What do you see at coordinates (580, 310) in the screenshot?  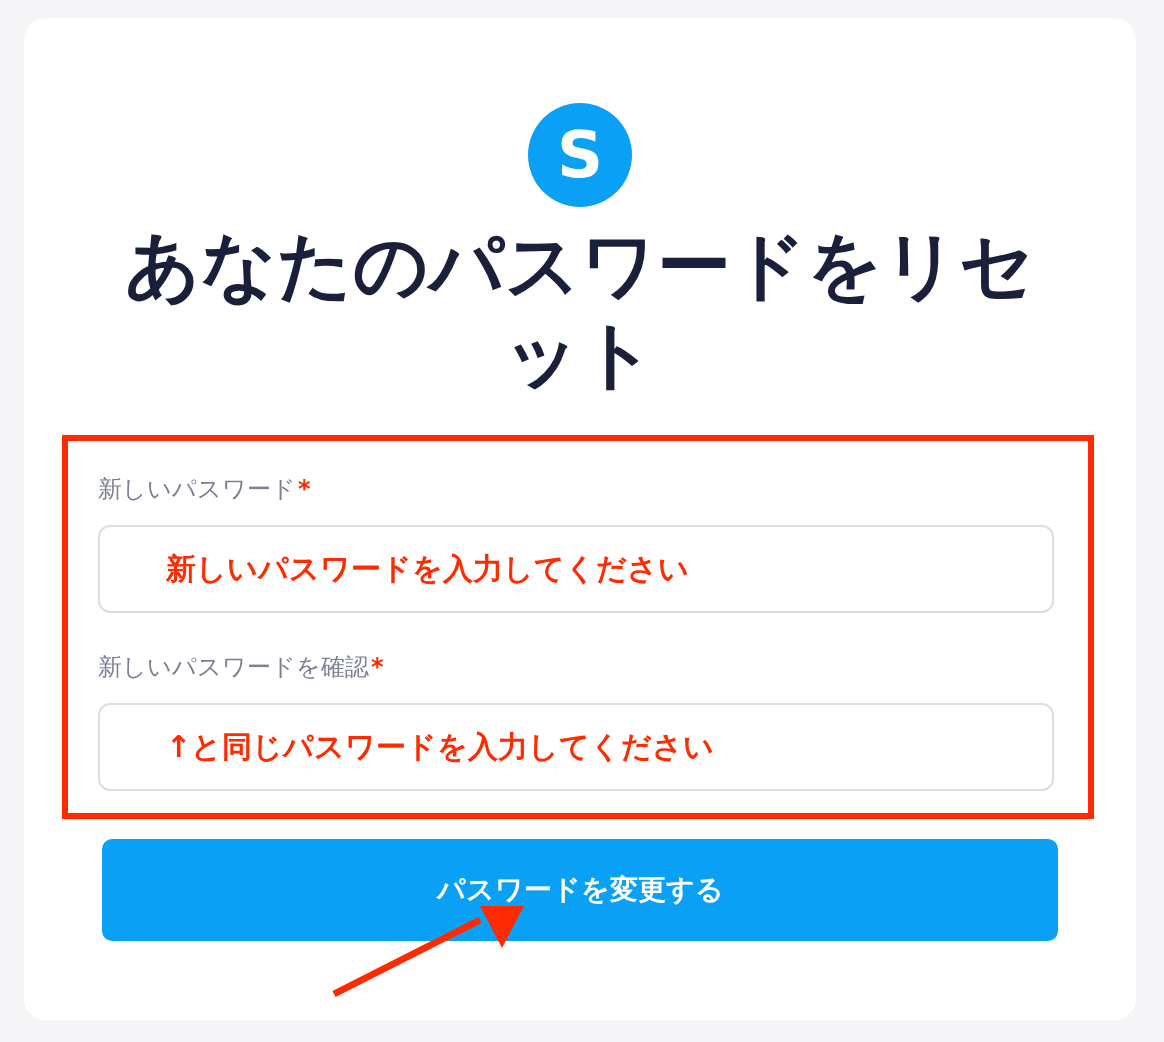 I see `page-title: あなたのパスワードをリセット` at bounding box center [580, 310].